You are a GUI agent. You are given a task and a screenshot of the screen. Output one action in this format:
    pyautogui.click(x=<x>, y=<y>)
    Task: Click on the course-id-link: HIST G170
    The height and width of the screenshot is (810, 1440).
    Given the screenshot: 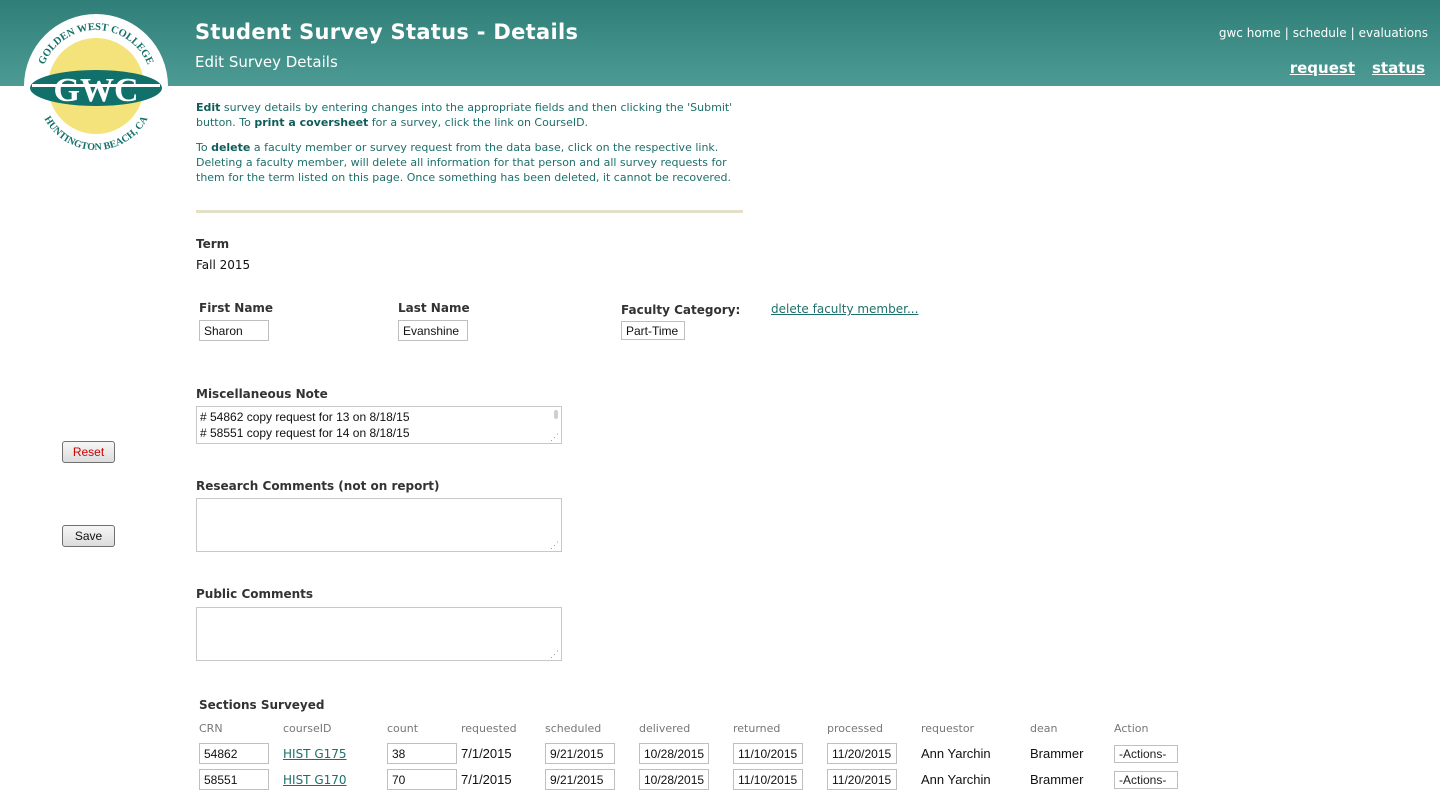 What is the action you would take?
    pyautogui.click(x=315, y=780)
    